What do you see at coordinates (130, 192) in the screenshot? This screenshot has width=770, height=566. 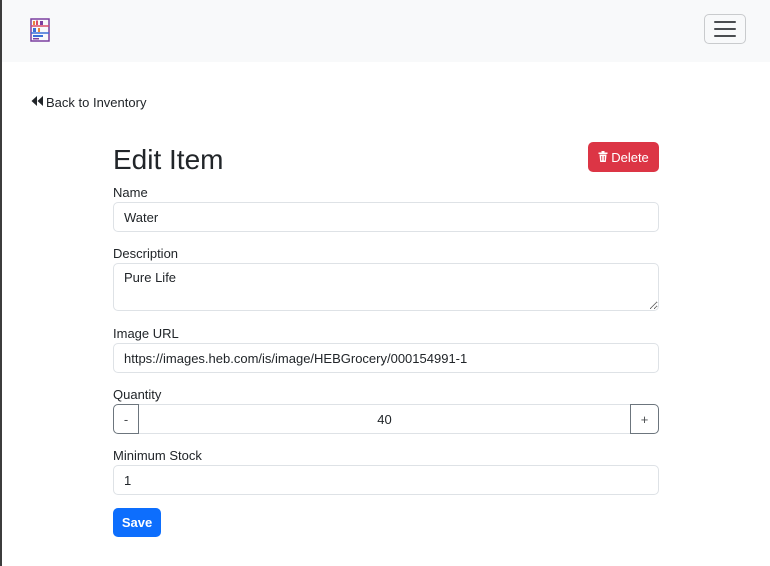 I see `name-label: Name` at bounding box center [130, 192].